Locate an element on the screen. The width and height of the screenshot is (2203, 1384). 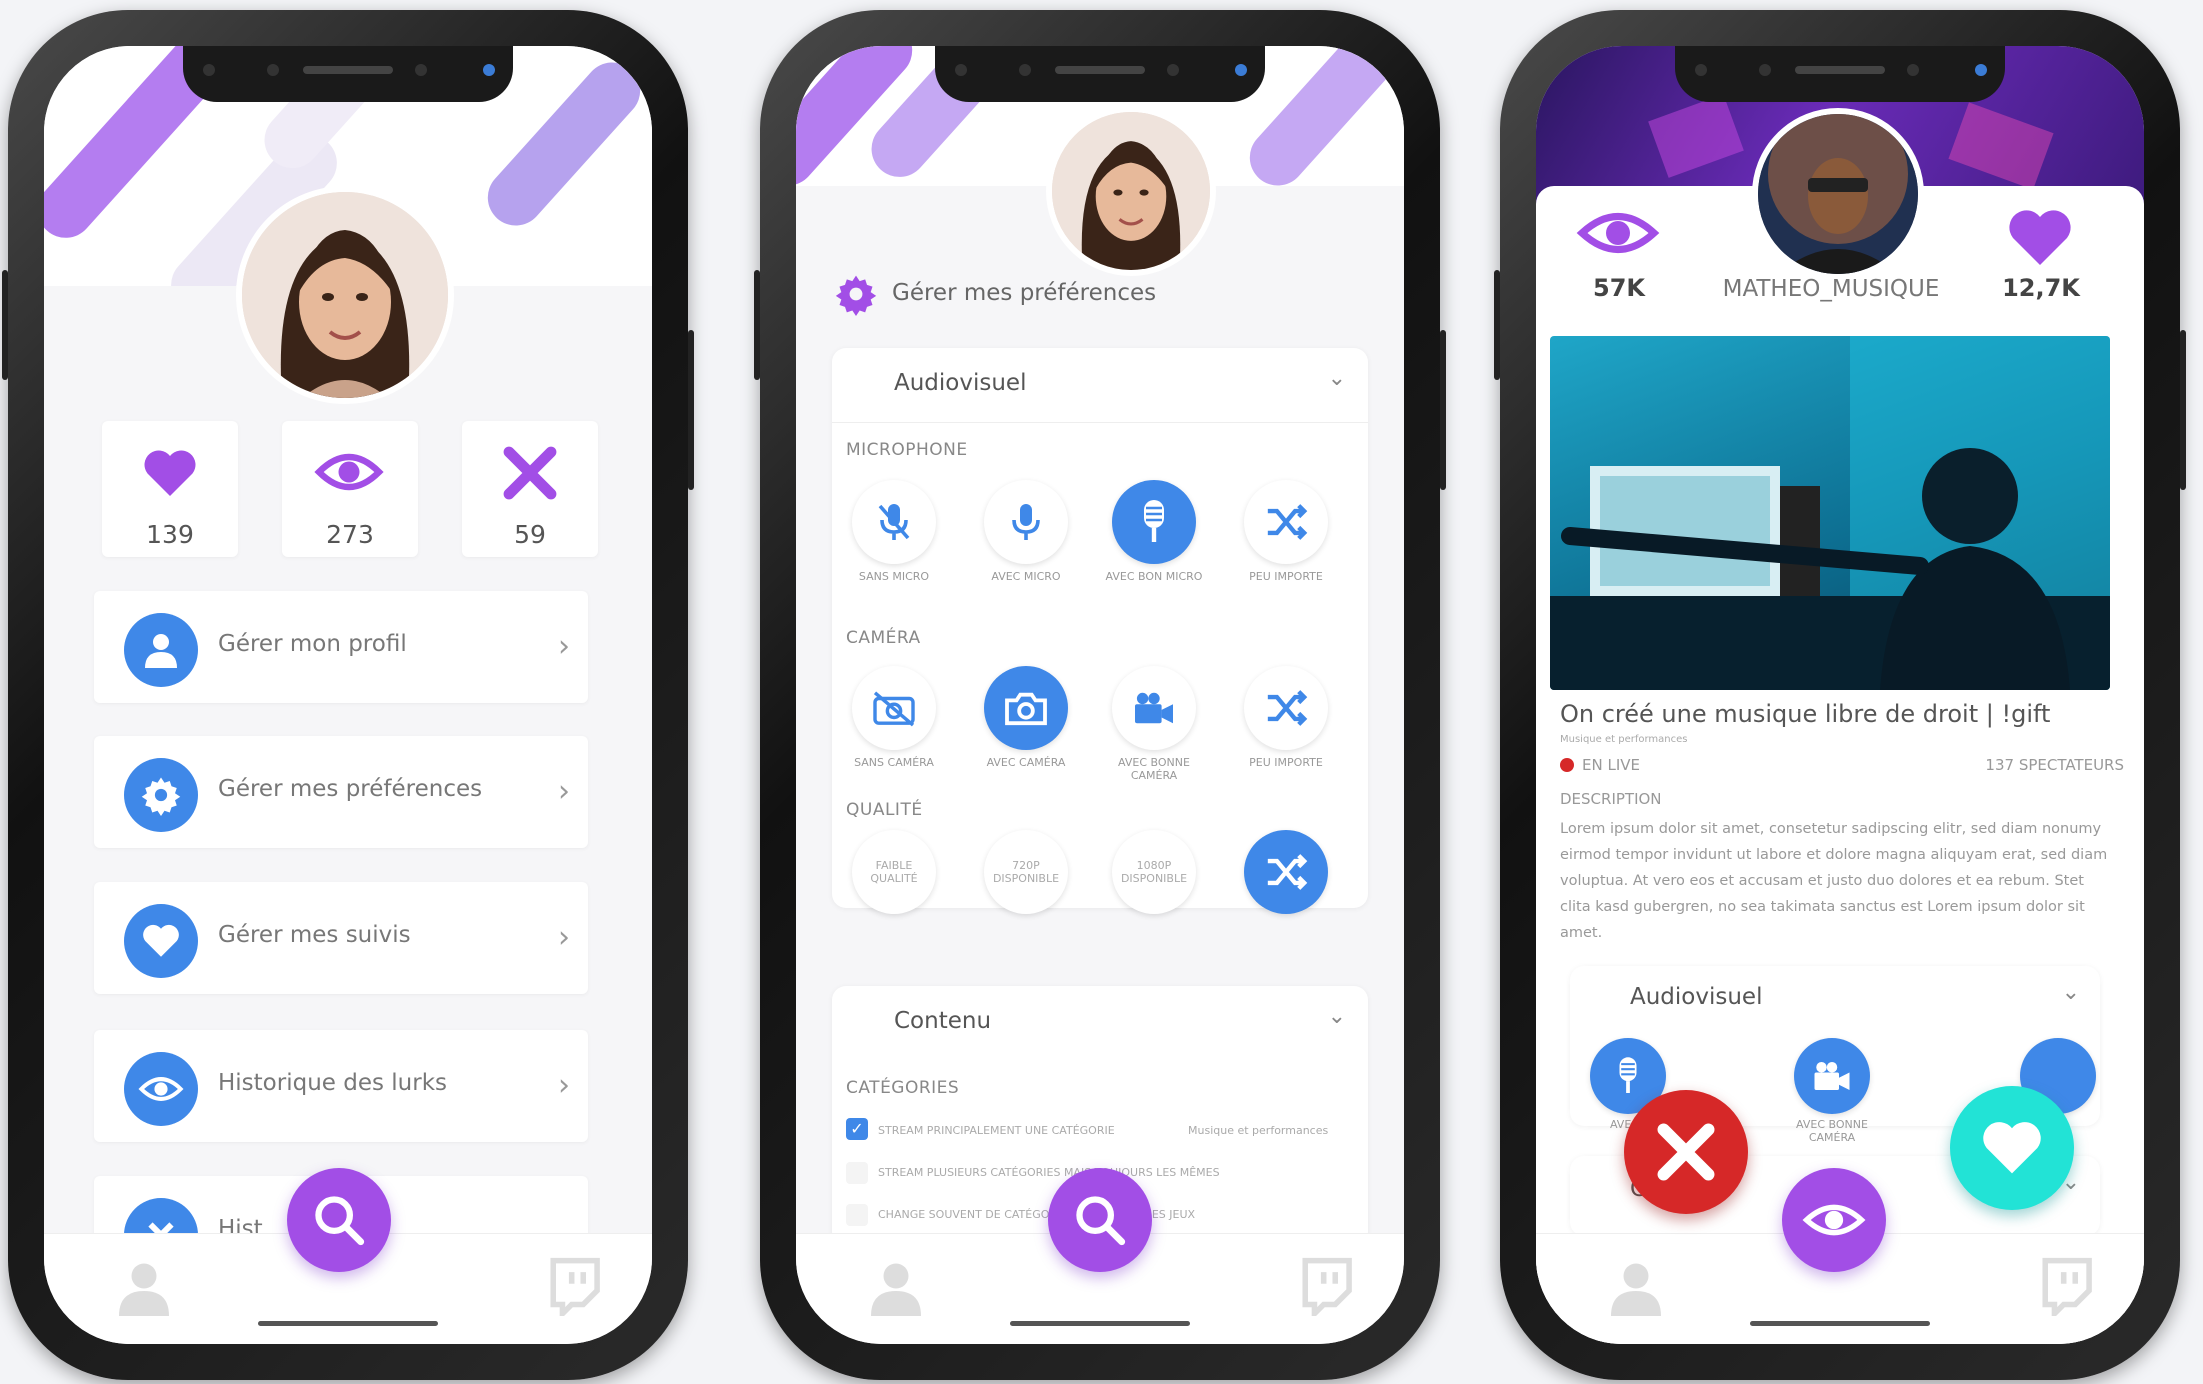
speaker is located at coordinates (1100, 70).